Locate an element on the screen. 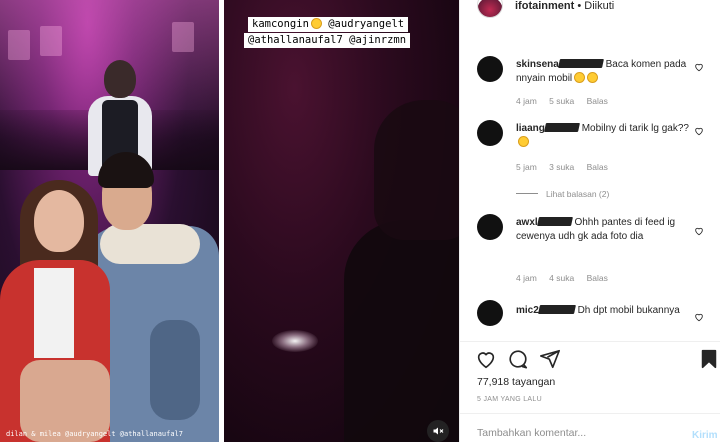 The width and height of the screenshot is (720, 442). account-avatar is located at coordinates (490, 9).